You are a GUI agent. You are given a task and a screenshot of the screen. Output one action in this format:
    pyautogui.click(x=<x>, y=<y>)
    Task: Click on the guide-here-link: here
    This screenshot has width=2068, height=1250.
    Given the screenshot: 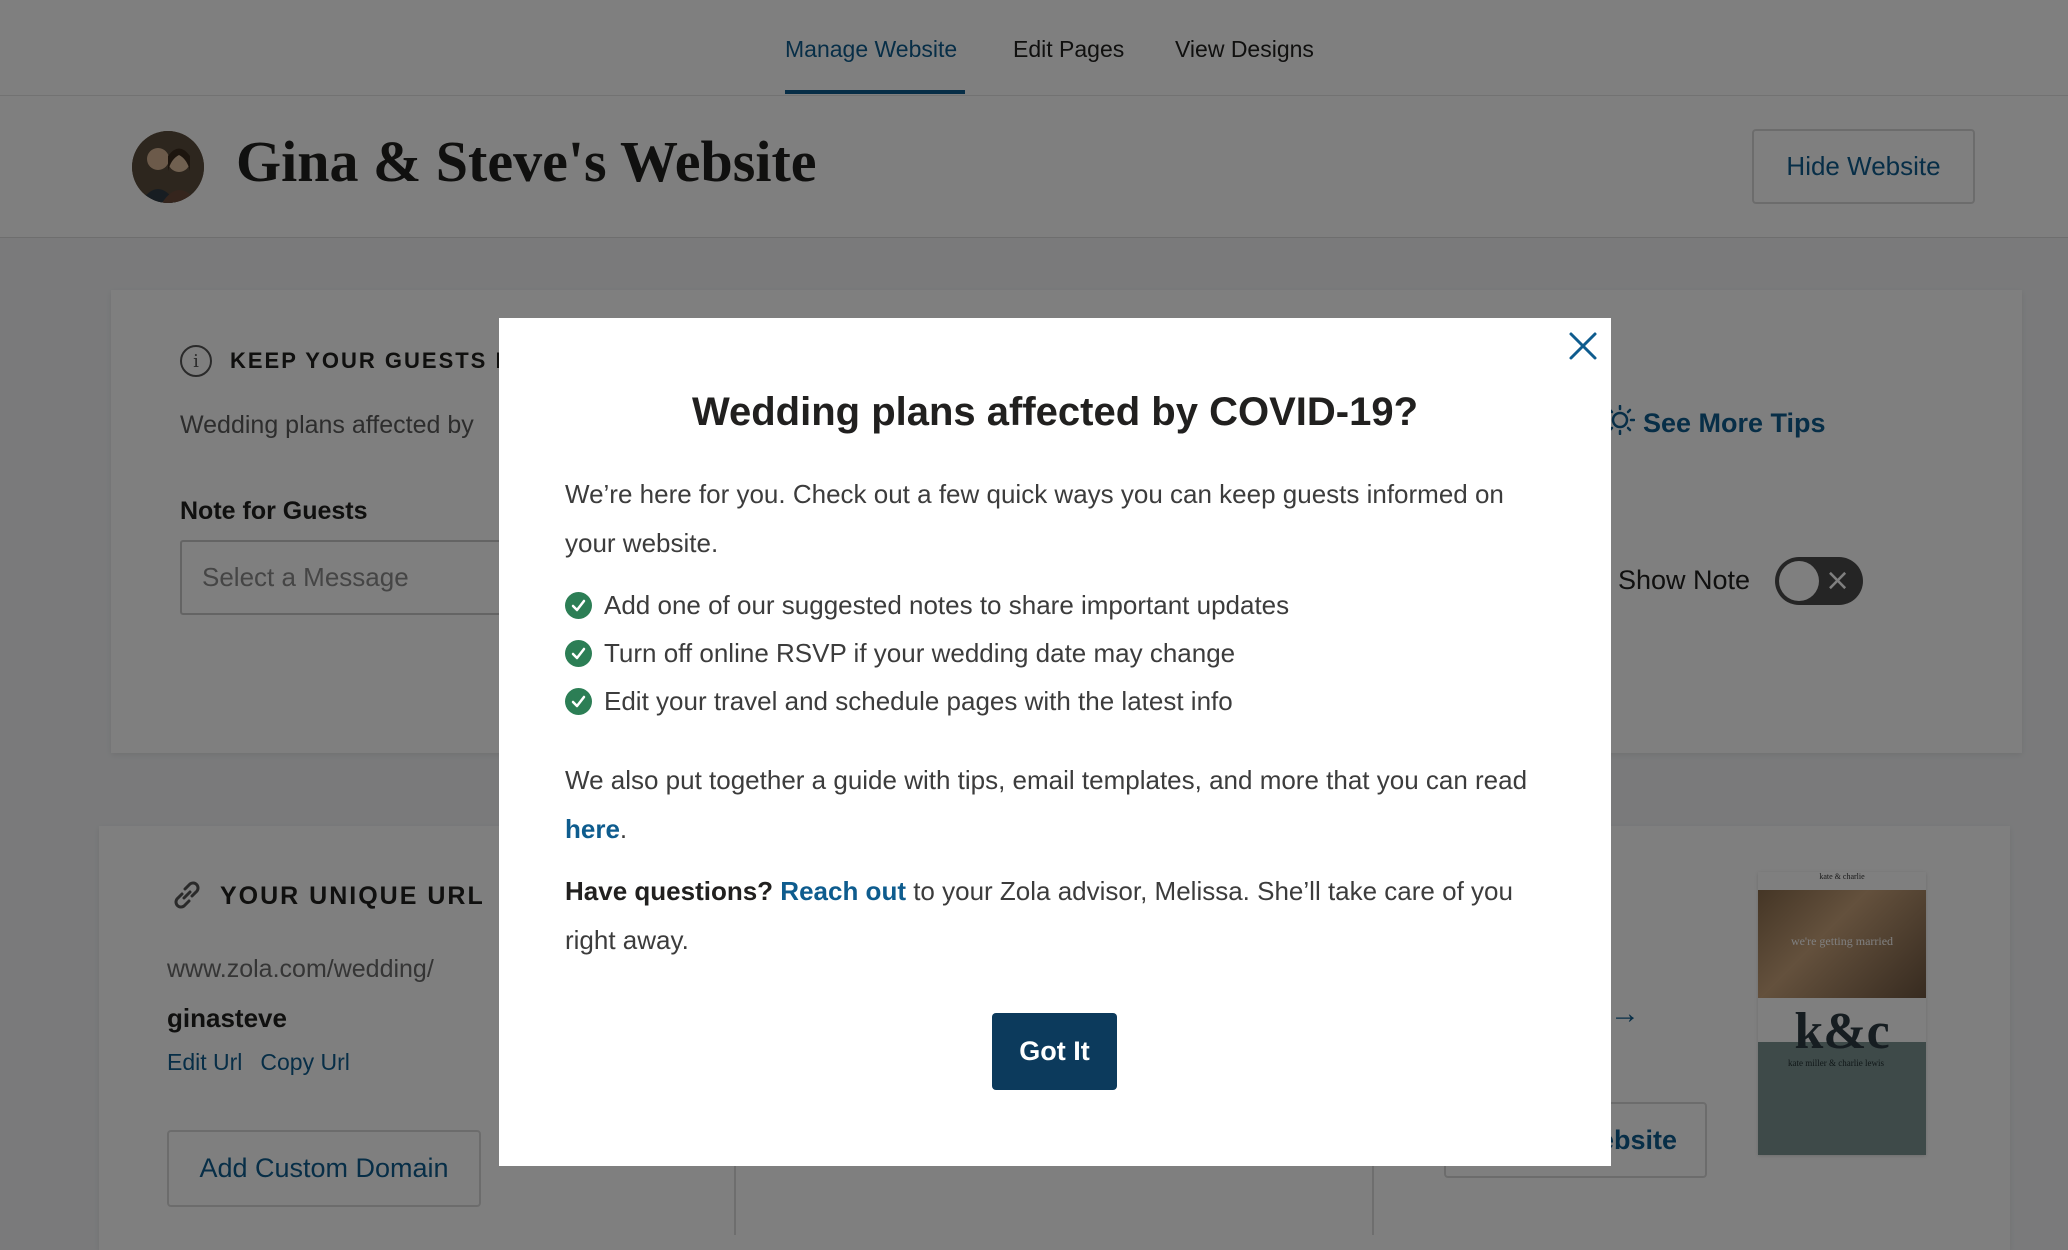 What is the action you would take?
    pyautogui.click(x=592, y=829)
    